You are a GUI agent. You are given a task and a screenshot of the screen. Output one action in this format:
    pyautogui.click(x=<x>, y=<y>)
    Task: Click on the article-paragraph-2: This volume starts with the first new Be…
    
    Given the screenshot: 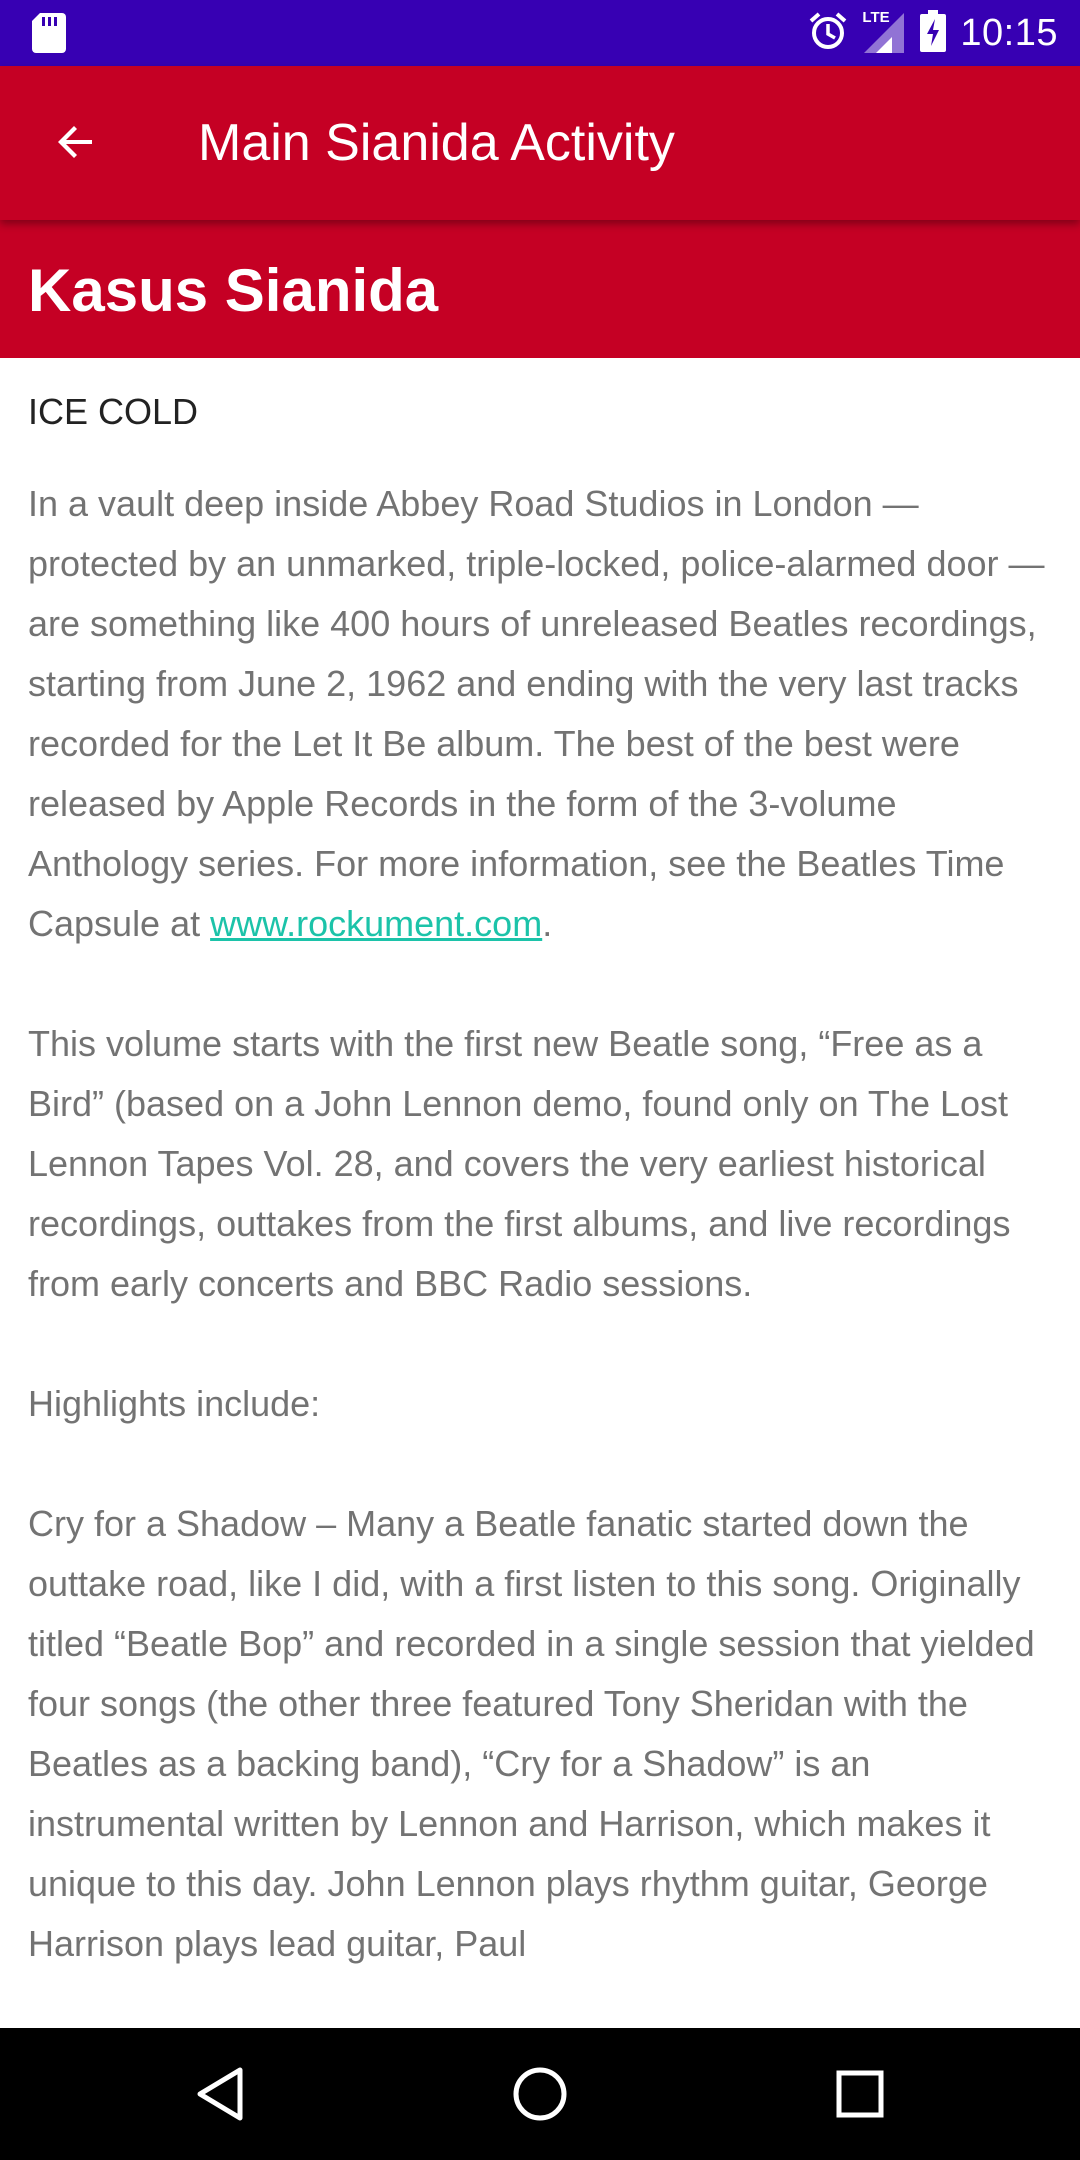 What is the action you would take?
    pyautogui.click(x=519, y=1163)
    